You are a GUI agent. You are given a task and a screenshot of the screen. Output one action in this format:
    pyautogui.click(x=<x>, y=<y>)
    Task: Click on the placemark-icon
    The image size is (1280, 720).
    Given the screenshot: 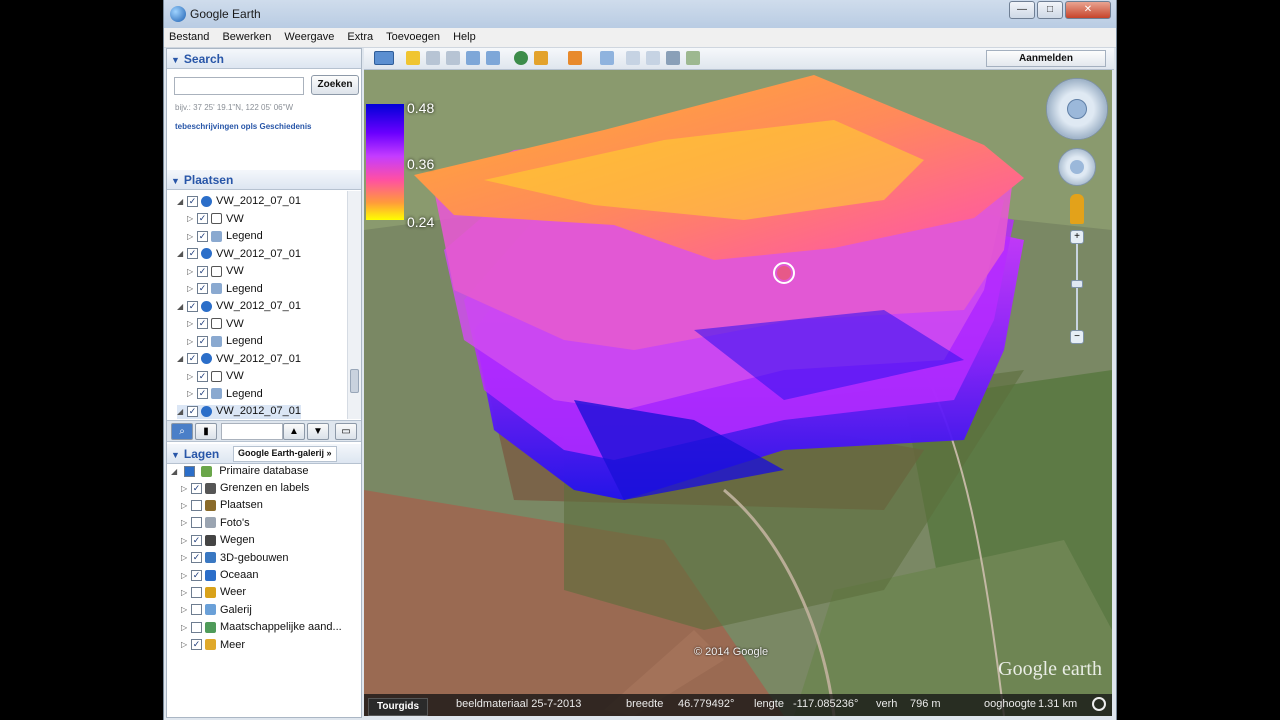 What is the action you would take?
    pyautogui.click(x=413, y=58)
    